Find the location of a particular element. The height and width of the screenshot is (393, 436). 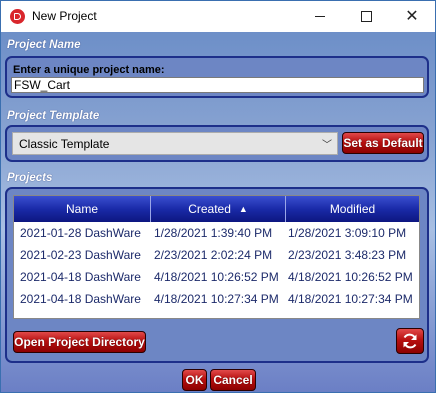

cell-created: 2/23/2021 2:02:24 PM is located at coordinates (213, 255).